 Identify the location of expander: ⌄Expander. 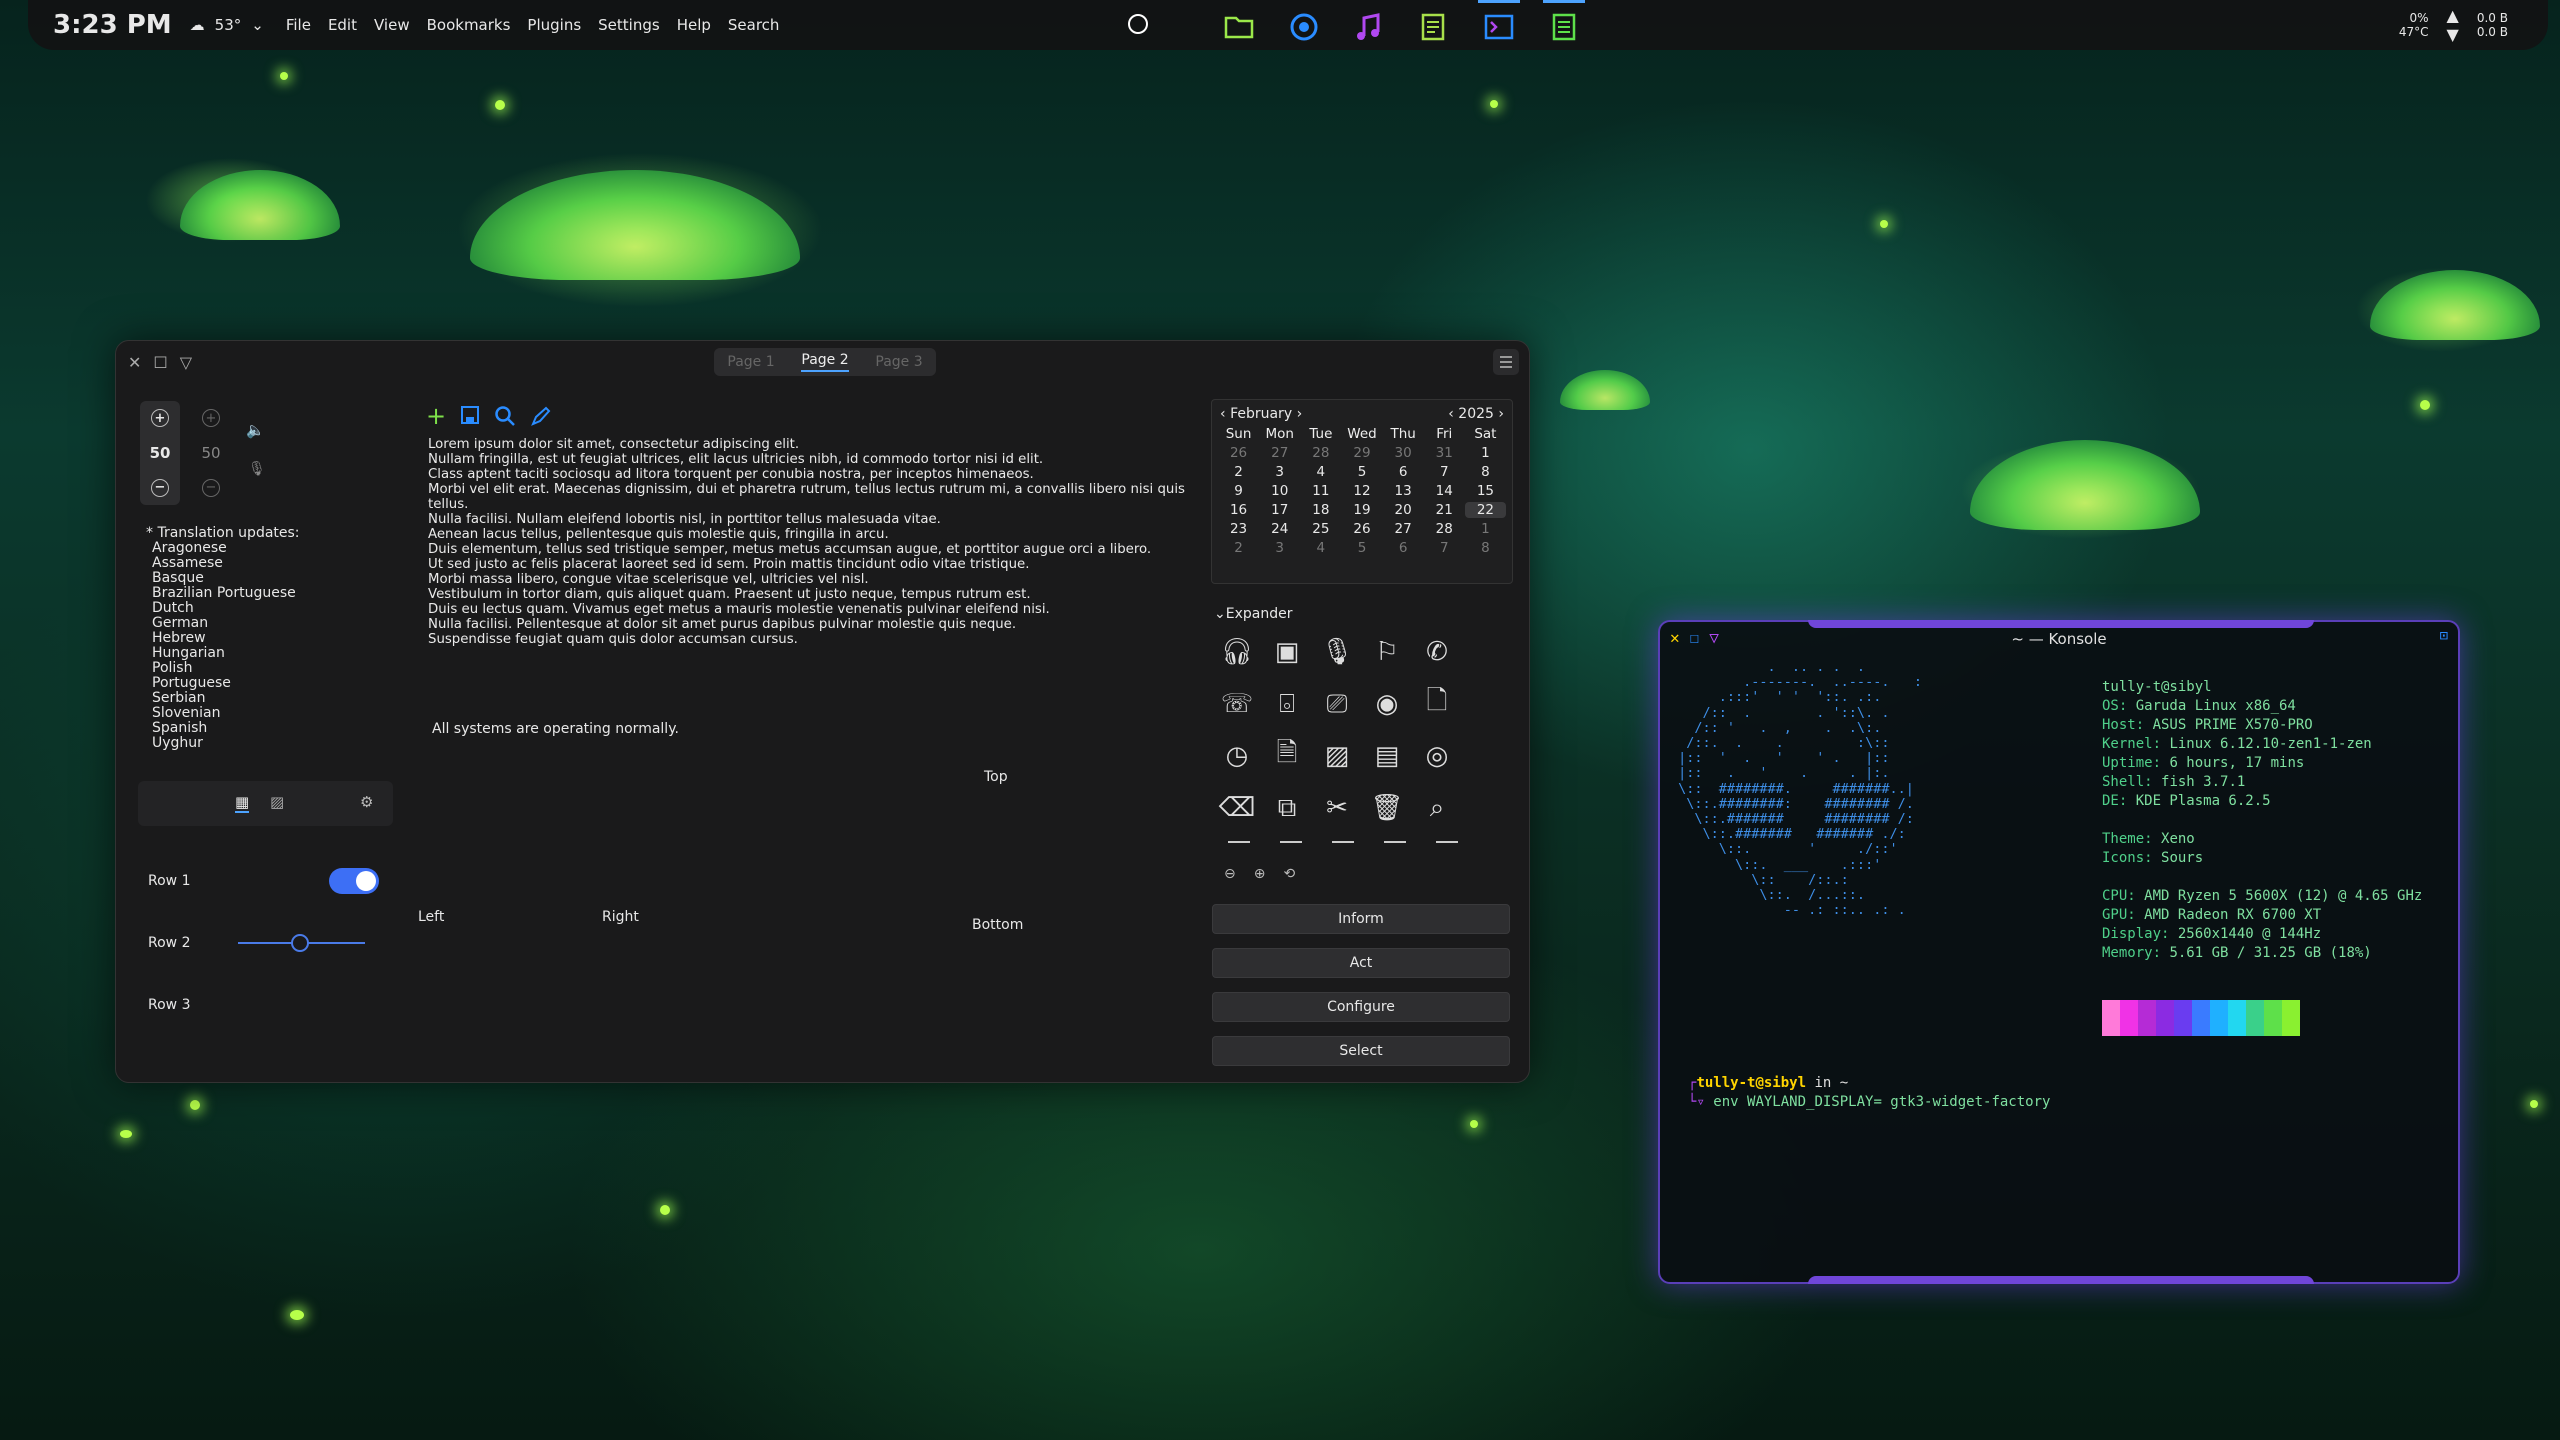
(1253, 614).